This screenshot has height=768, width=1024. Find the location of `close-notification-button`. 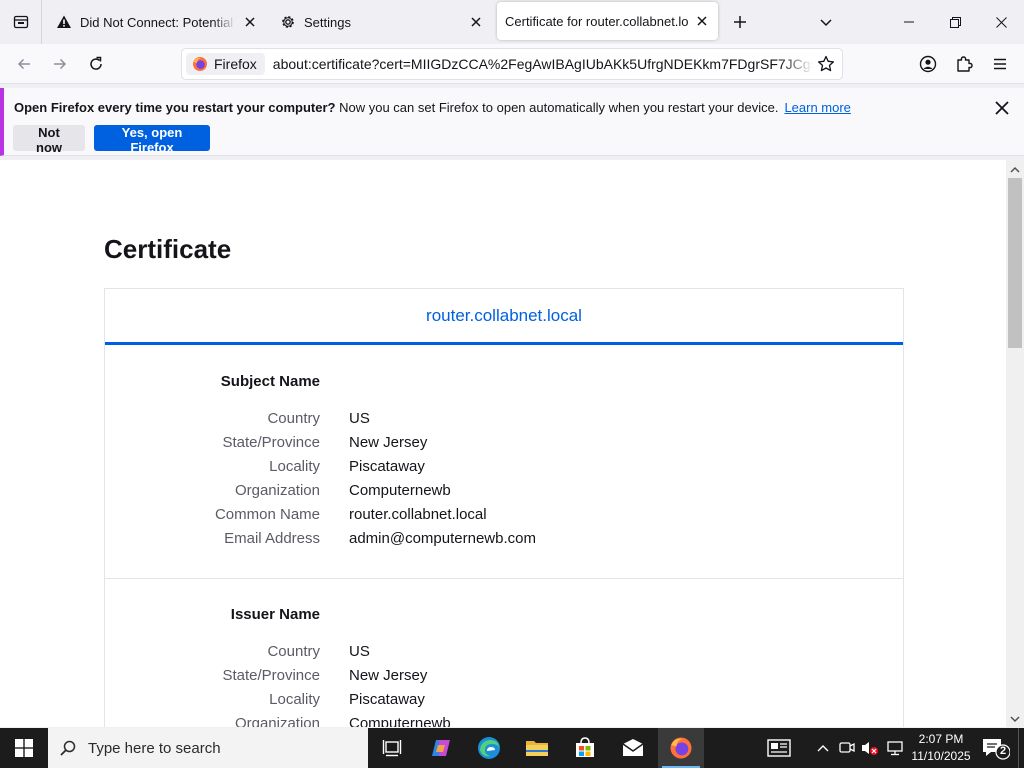

close-notification-button is located at coordinates (1002, 108).